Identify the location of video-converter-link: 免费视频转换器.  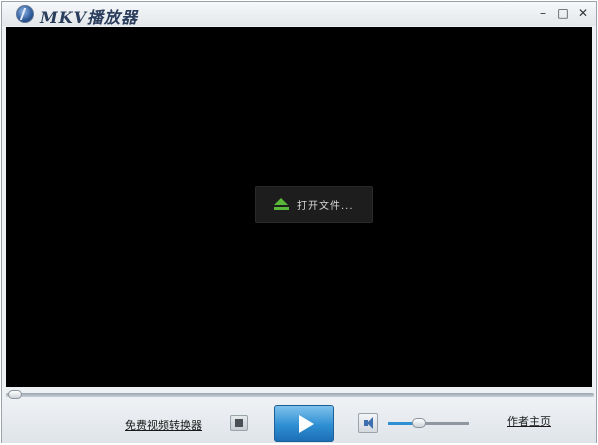
(163, 425).